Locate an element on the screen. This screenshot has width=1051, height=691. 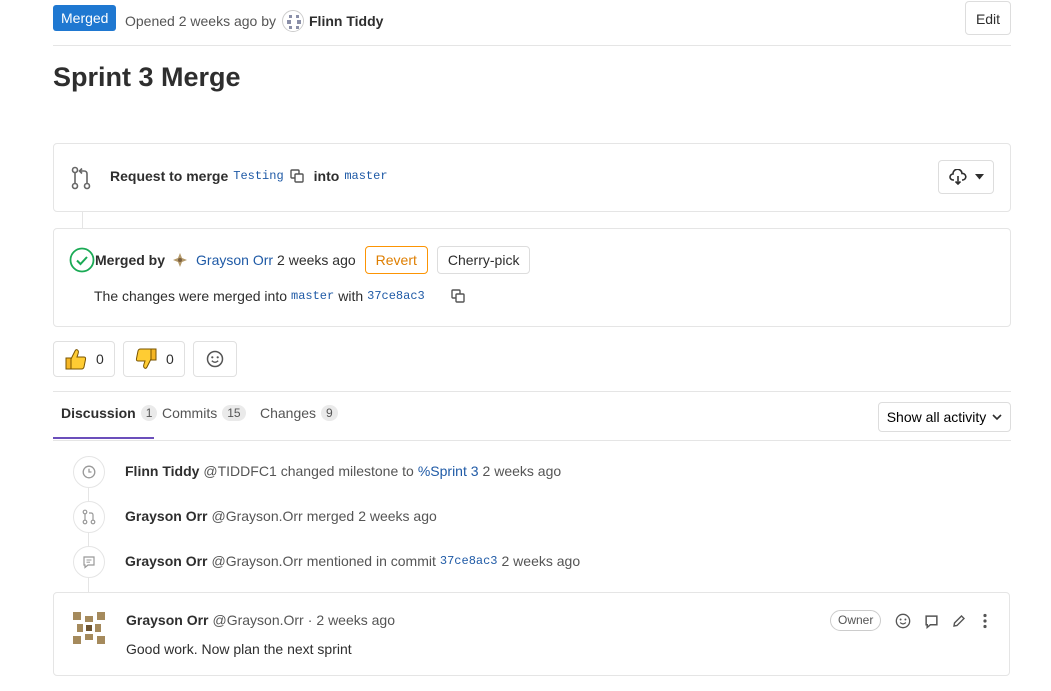
changes-text: The changes were merged into is located at coordinates (190, 296).